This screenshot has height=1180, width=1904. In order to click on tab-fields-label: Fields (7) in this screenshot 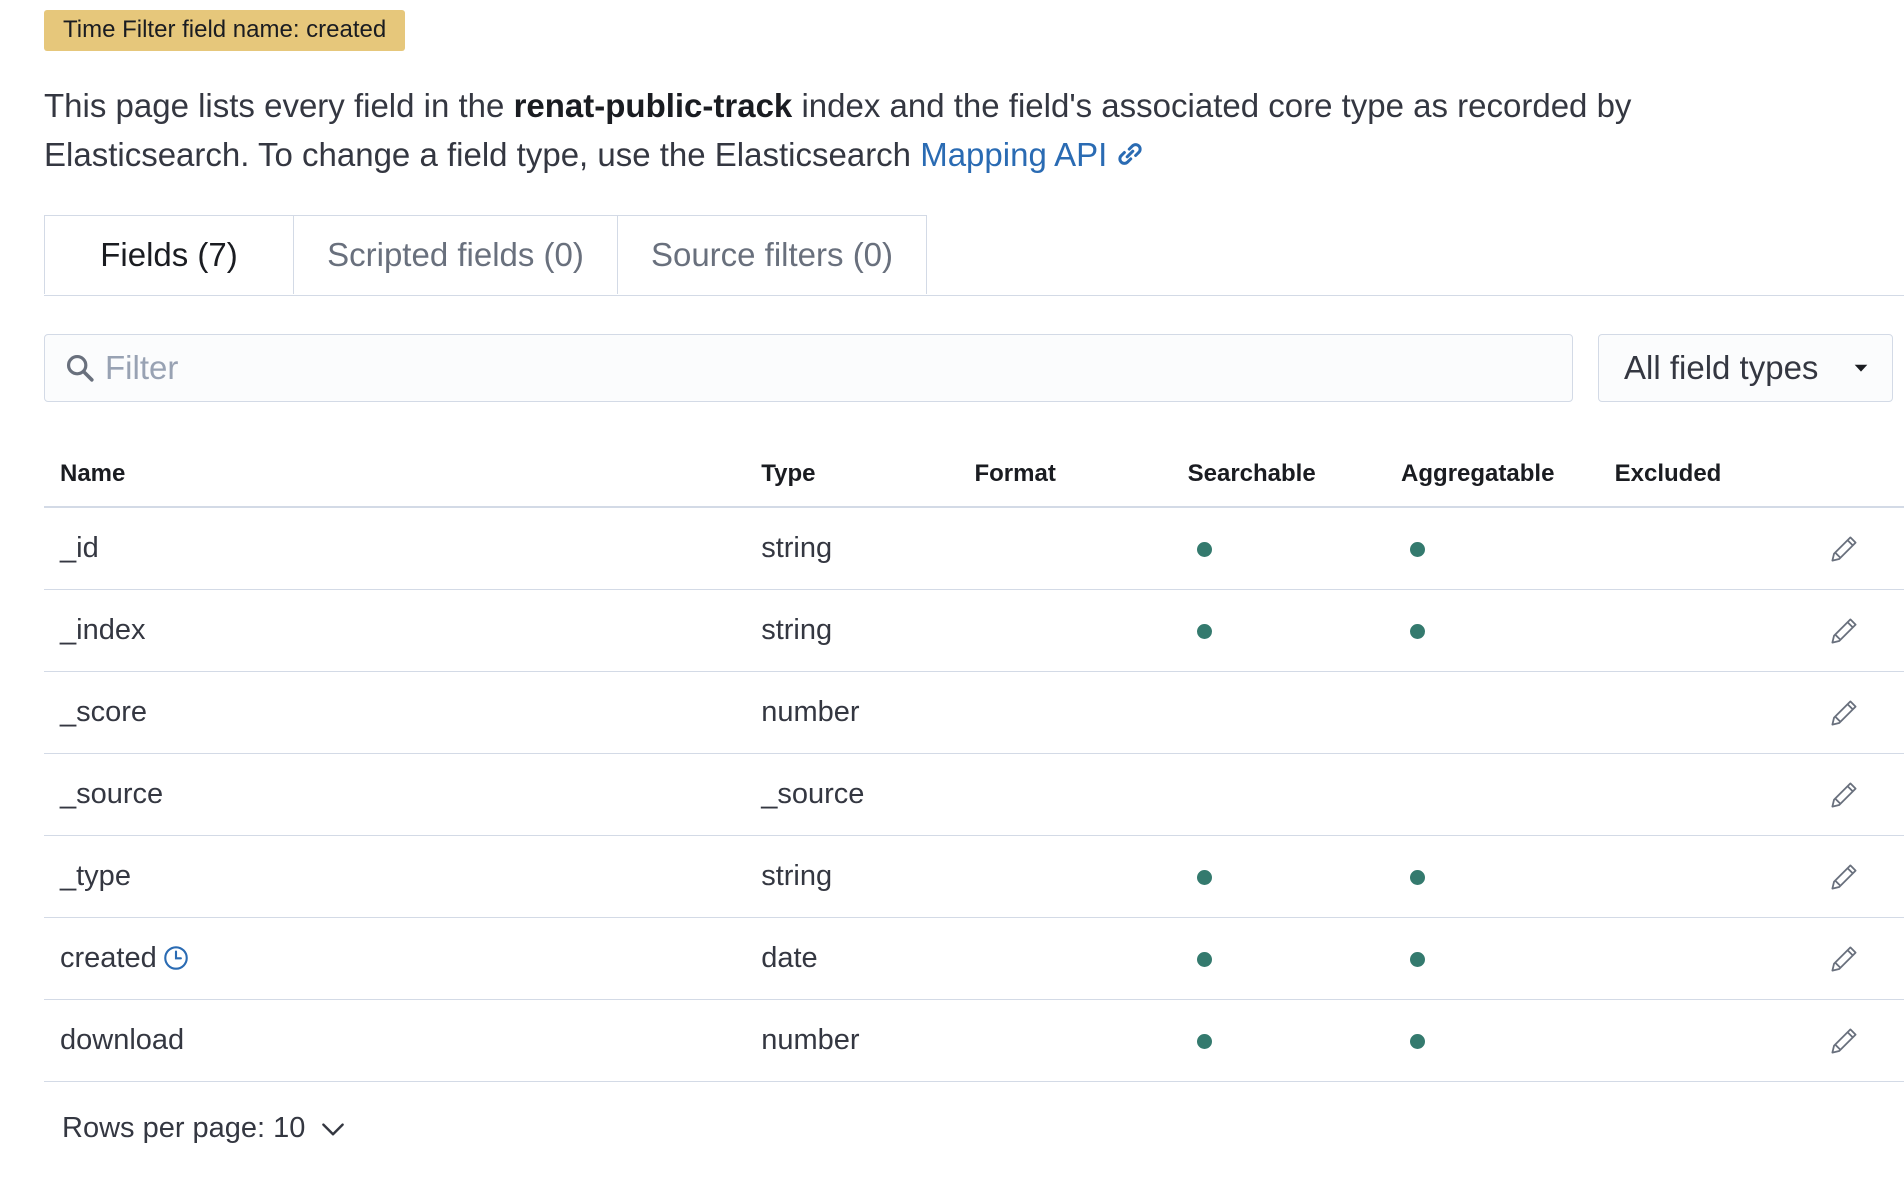, I will do `click(169, 254)`.